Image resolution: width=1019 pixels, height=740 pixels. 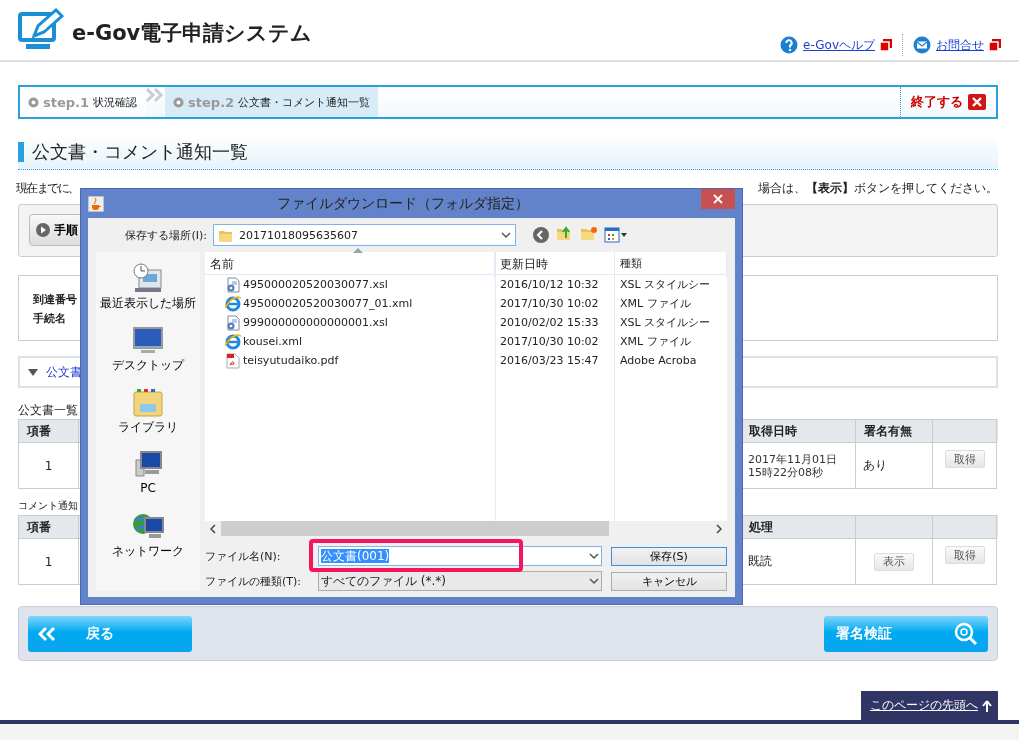 I want to click on file-type: Adobe Acroba, so click(x=658, y=360).